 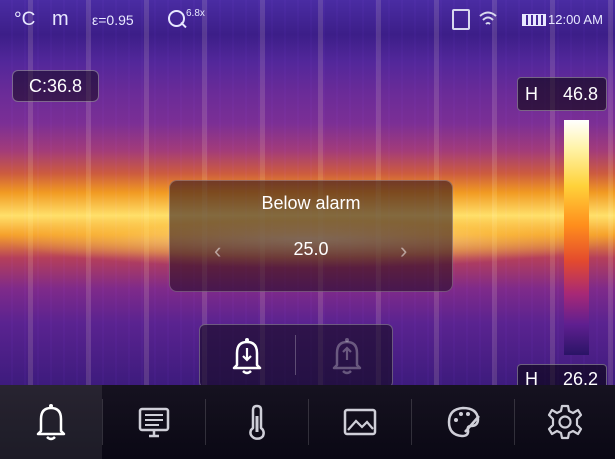 I want to click on mode-divider, so click(x=295, y=355).